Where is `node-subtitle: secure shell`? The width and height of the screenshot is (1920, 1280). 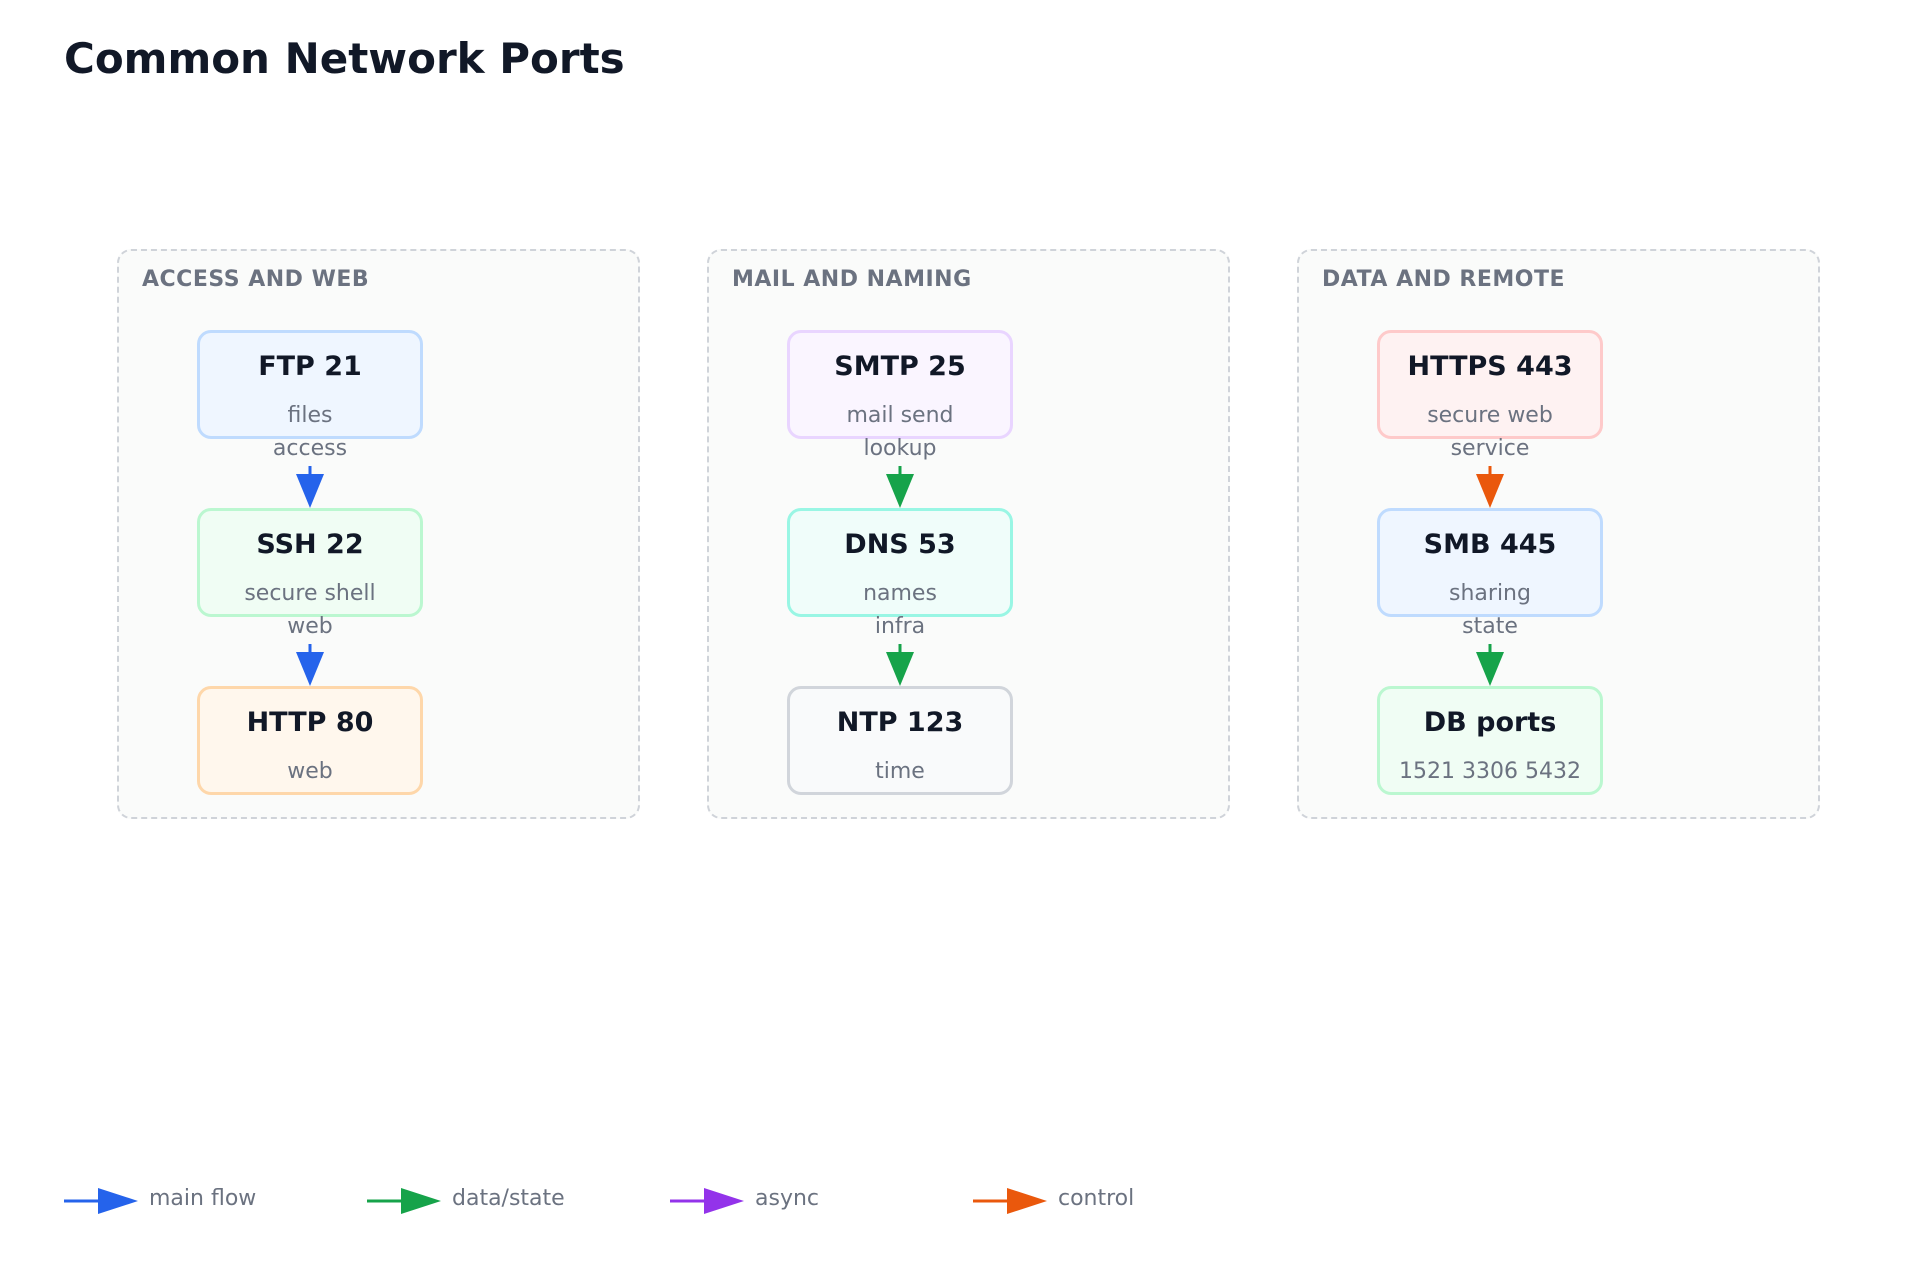 node-subtitle: secure shell is located at coordinates (310, 593).